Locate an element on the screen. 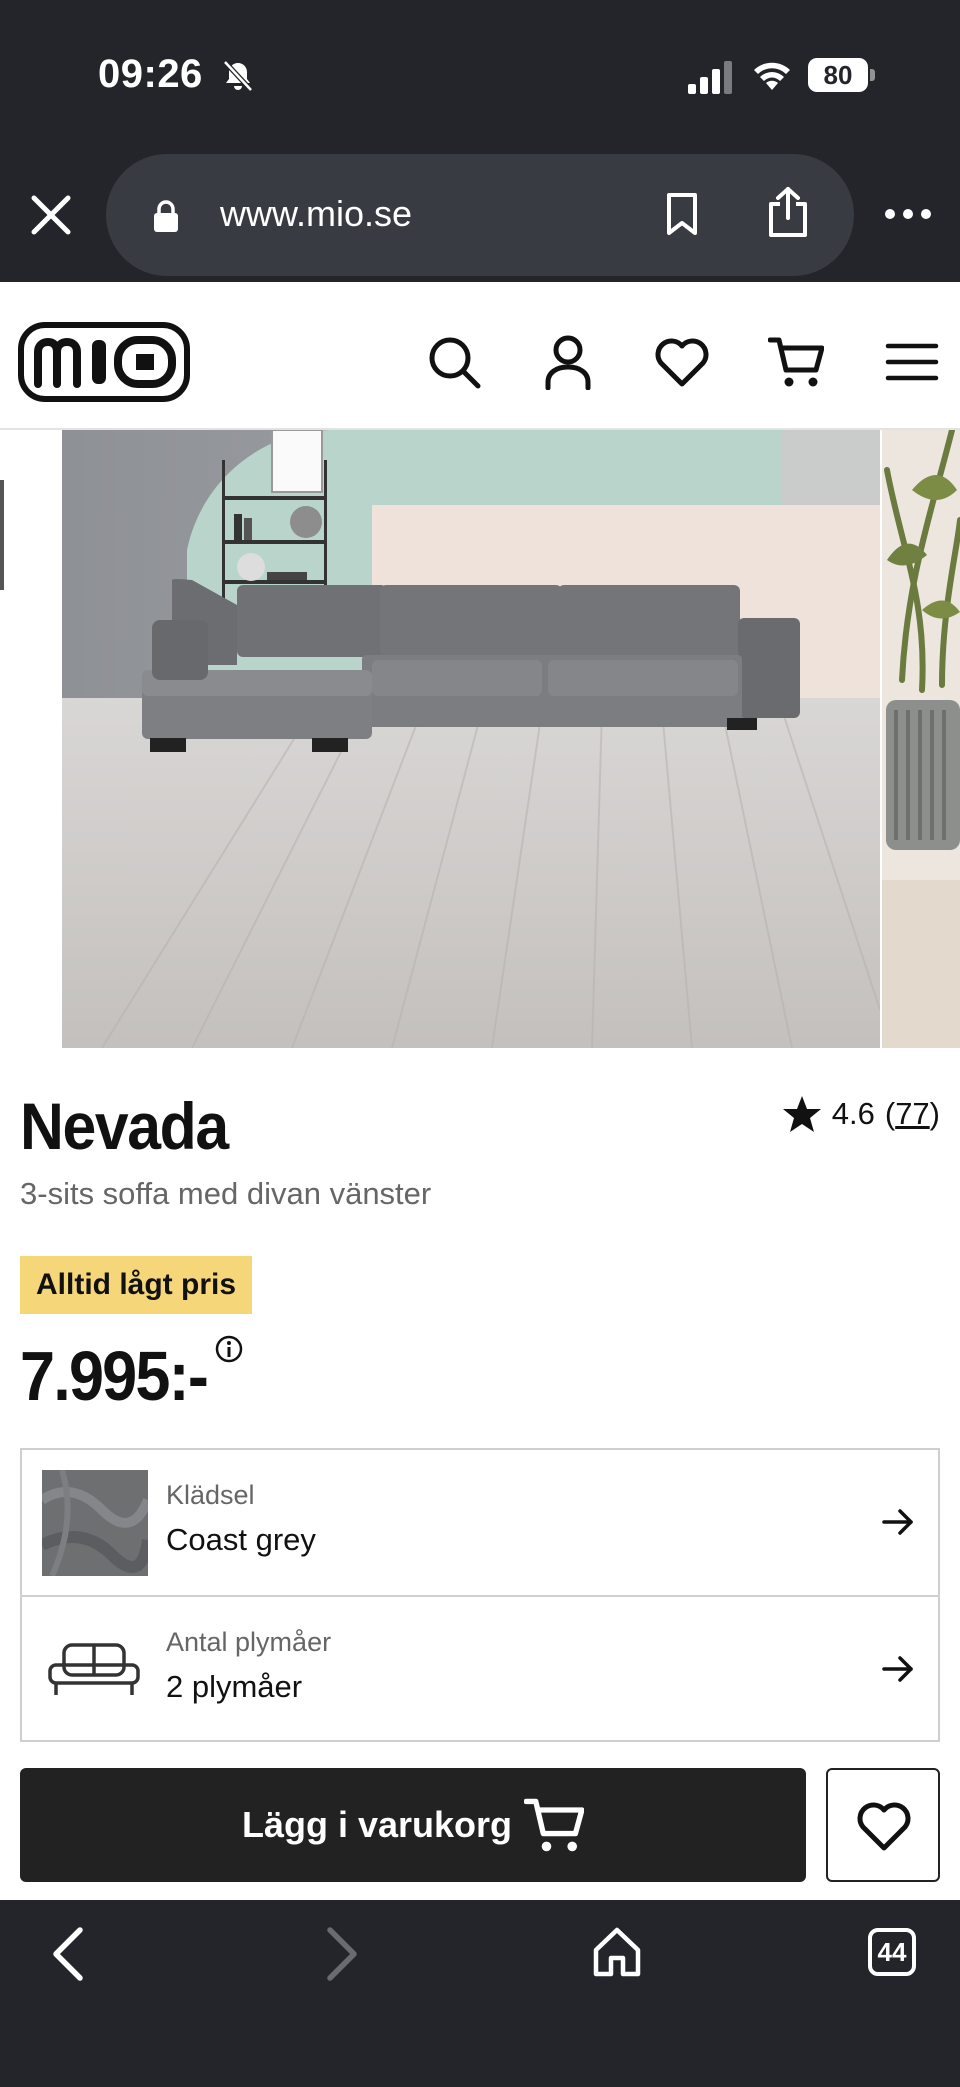 The width and height of the screenshot is (960, 2087). home-icon is located at coordinates (617, 1952).